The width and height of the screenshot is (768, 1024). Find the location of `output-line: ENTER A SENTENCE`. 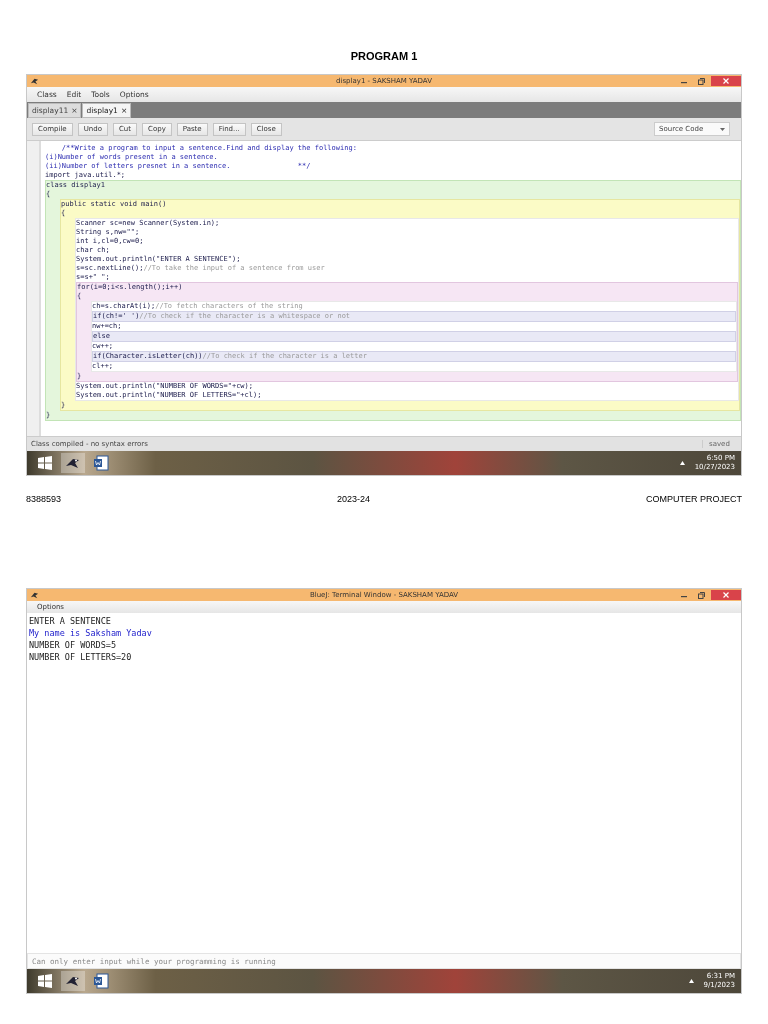

output-line: ENTER A SENTENCE is located at coordinates (70, 621).